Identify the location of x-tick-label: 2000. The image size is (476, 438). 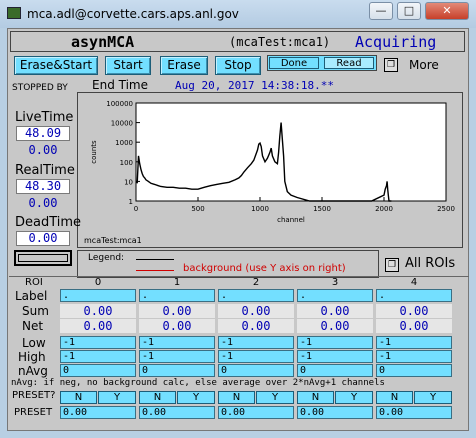
(384, 209).